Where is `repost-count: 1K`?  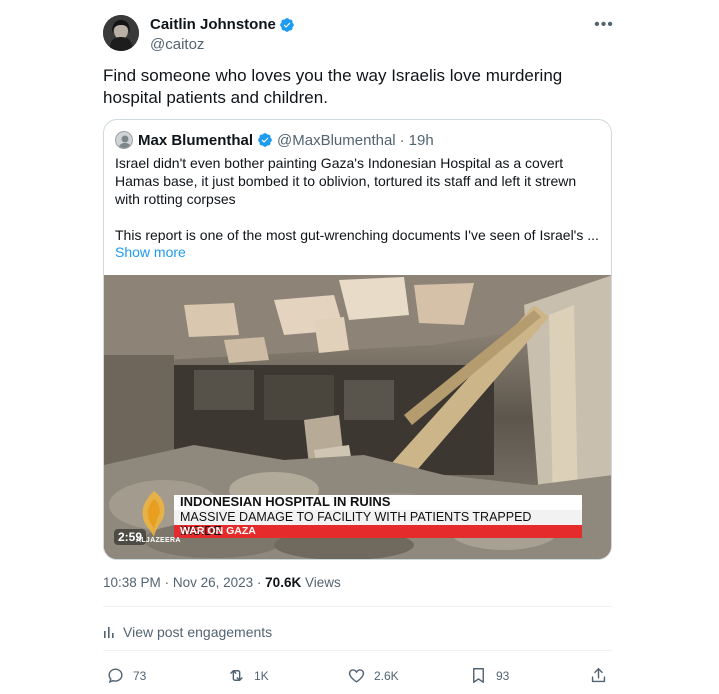 repost-count: 1K is located at coordinates (261, 675).